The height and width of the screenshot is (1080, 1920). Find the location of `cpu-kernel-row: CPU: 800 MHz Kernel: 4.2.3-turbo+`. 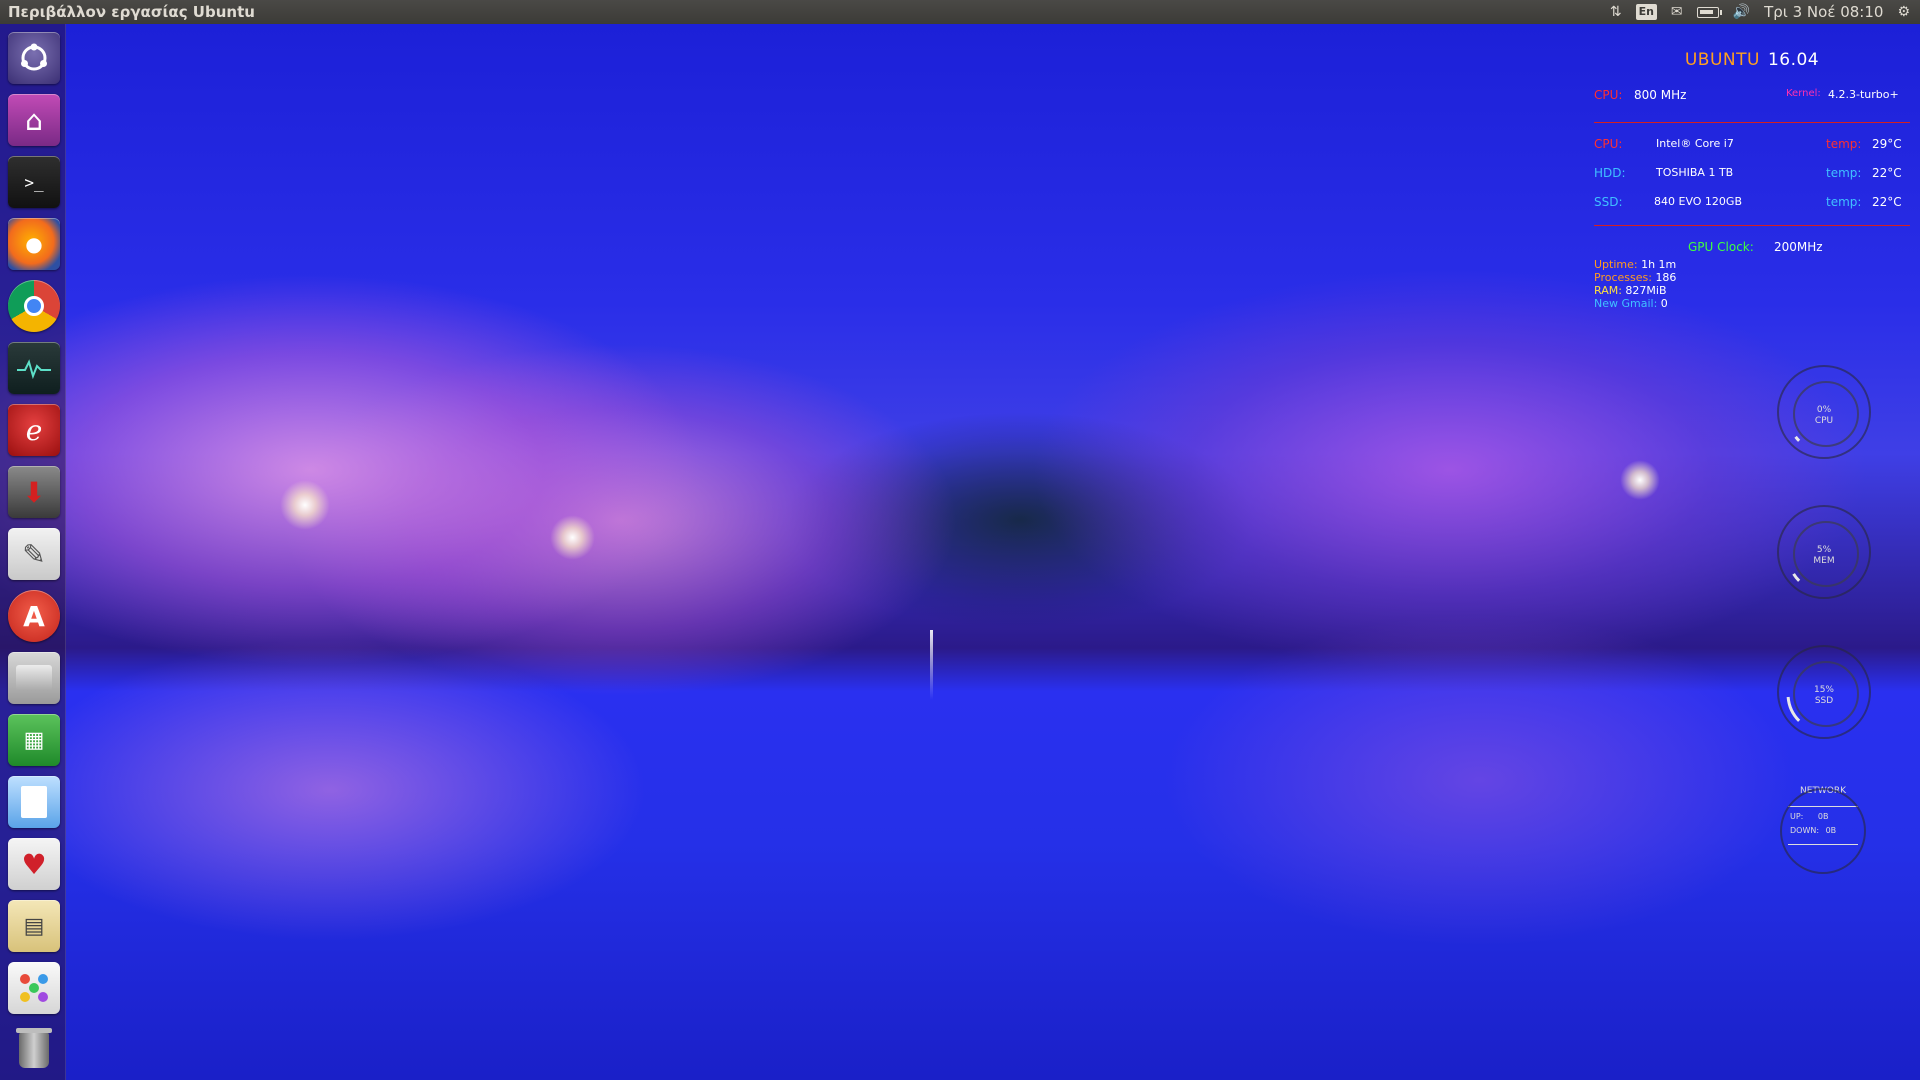

cpu-kernel-row: CPU: 800 MHz Kernel: 4.2.3-turbo+ is located at coordinates (1752, 99).